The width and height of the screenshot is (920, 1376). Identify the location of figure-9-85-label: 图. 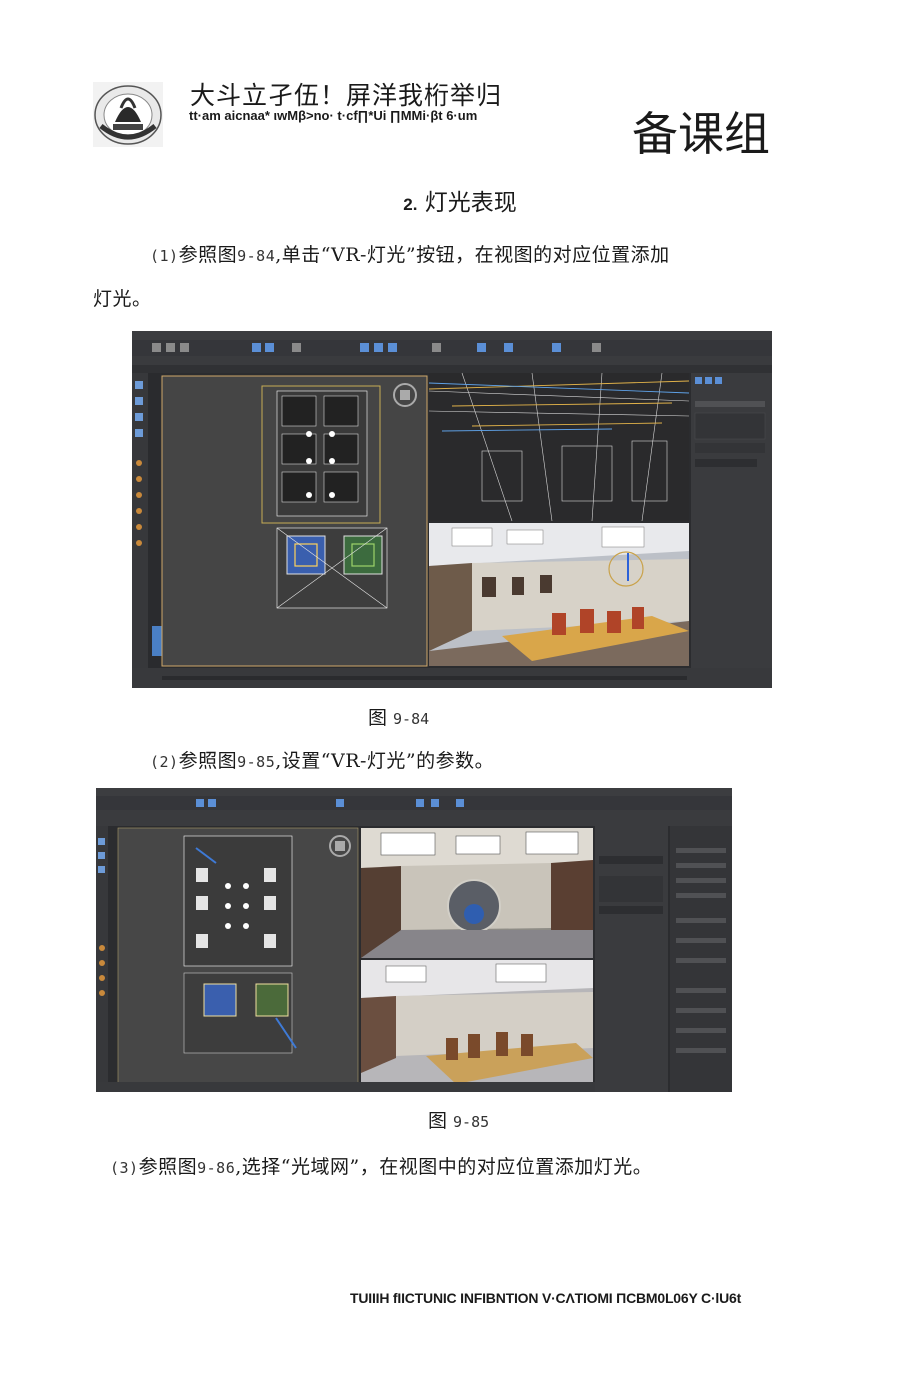
(438, 1121).